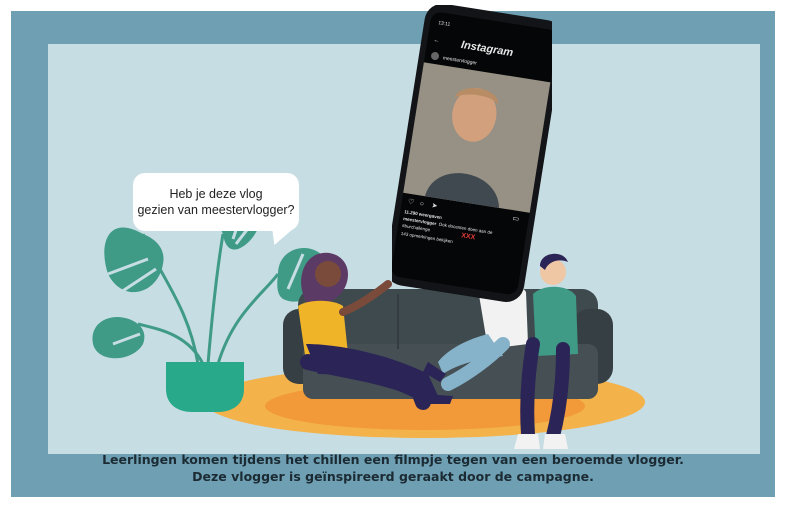 This screenshot has width=786, height=508. What do you see at coordinates (216, 210) in the screenshot?
I see `speech-line-2: gezien van meestervlogger?` at bounding box center [216, 210].